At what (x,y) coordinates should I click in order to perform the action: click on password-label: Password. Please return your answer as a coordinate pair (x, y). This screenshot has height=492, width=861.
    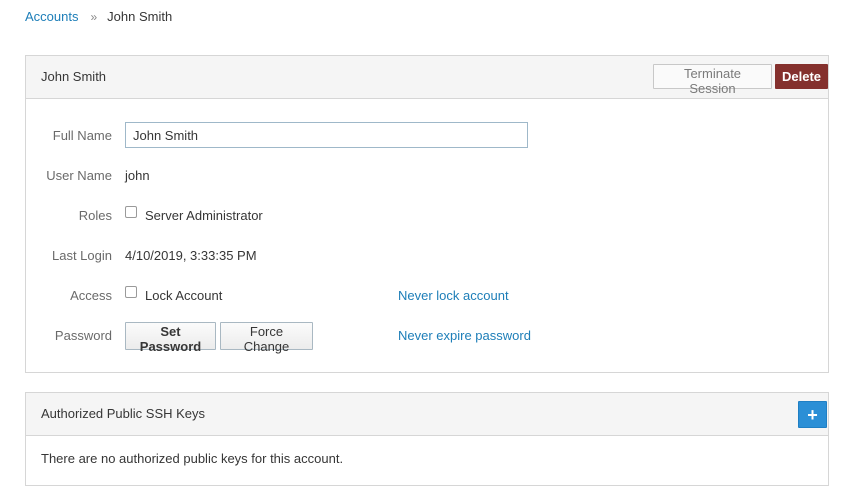
    Looking at the image, I should click on (83, 335).